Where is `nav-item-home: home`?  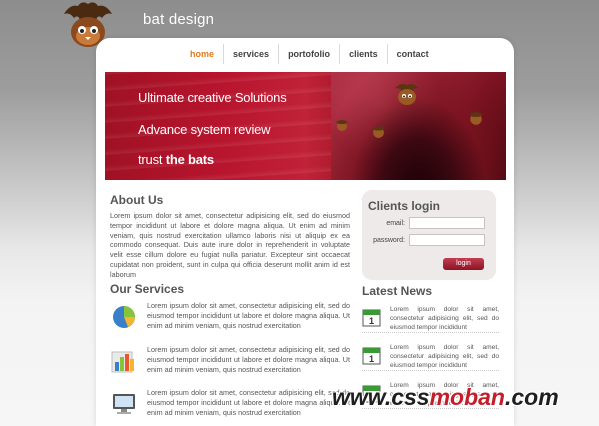
nav-item-home: home is located at coordinates (202, 54).